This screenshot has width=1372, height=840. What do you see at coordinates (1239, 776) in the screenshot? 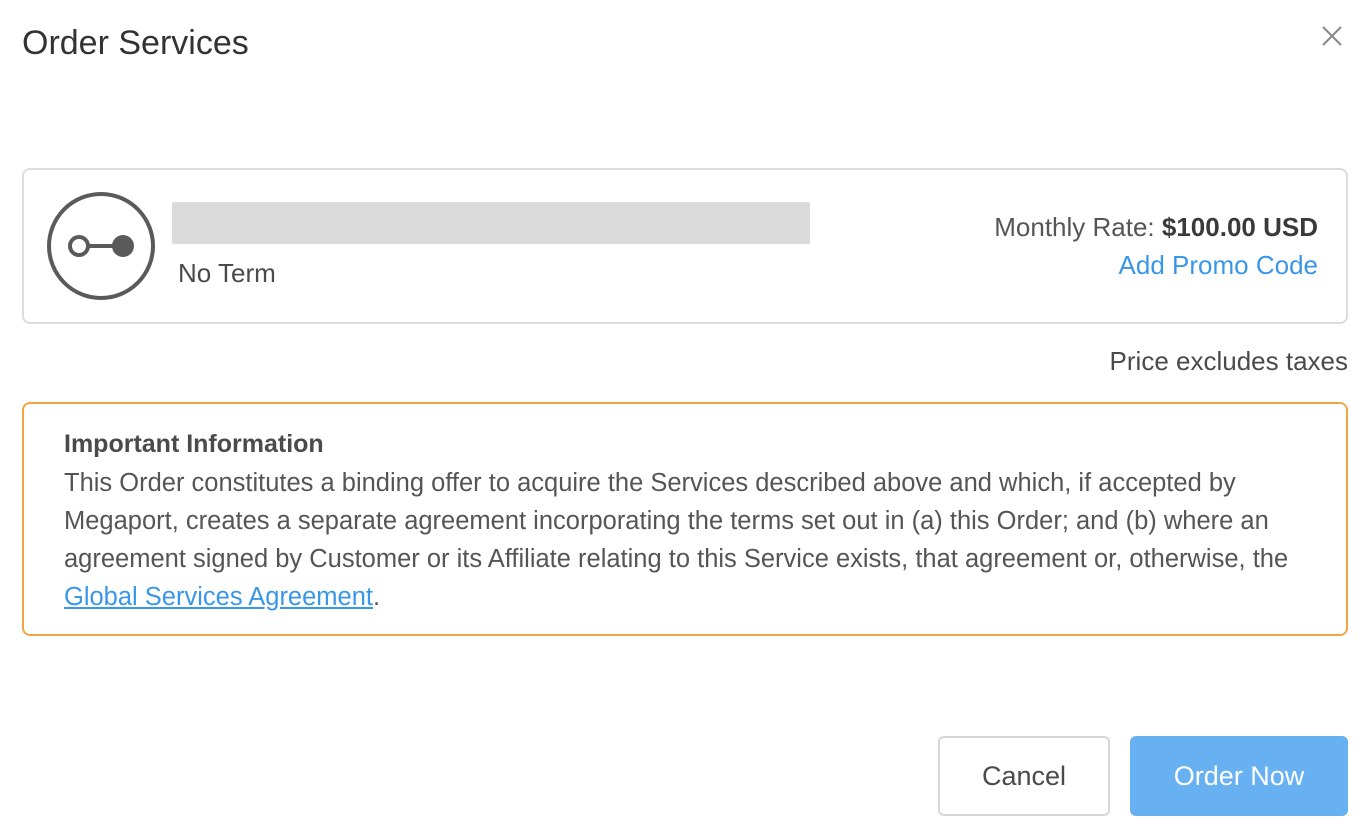
I see `order-now-button: Order Now` at bounding box center [1239, 776].